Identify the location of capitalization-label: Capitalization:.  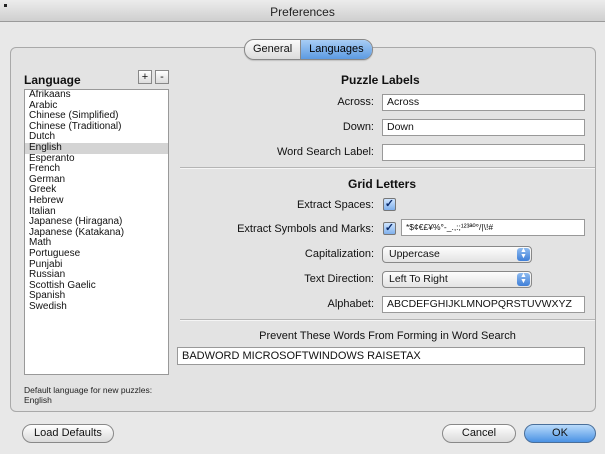
(339, 254).